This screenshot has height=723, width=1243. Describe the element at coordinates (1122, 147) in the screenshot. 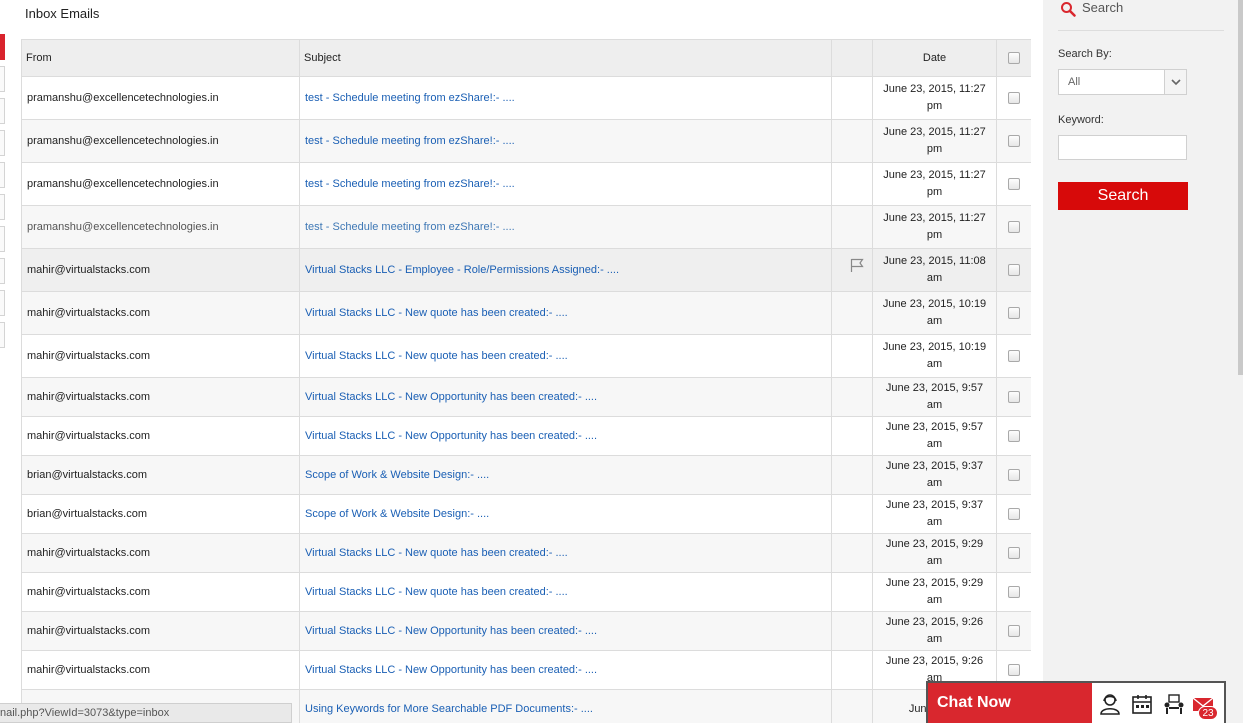

I see `keyword-input` at that location.